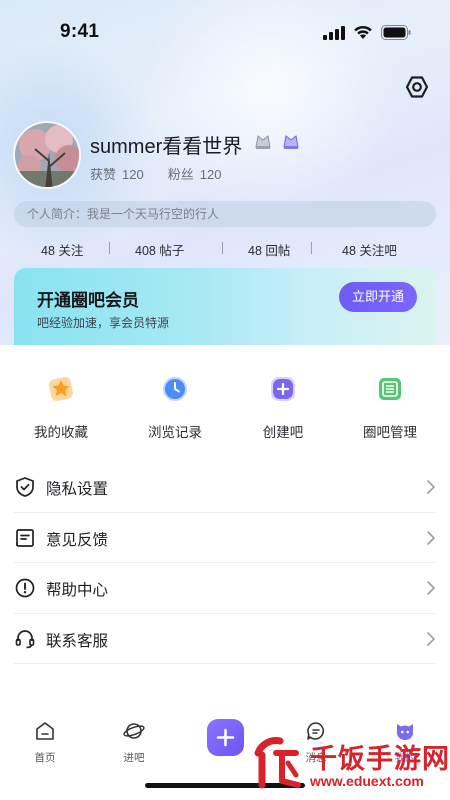  I want to click on watermark: 千饭手游网 www.eduext.com, so click(351, 767).